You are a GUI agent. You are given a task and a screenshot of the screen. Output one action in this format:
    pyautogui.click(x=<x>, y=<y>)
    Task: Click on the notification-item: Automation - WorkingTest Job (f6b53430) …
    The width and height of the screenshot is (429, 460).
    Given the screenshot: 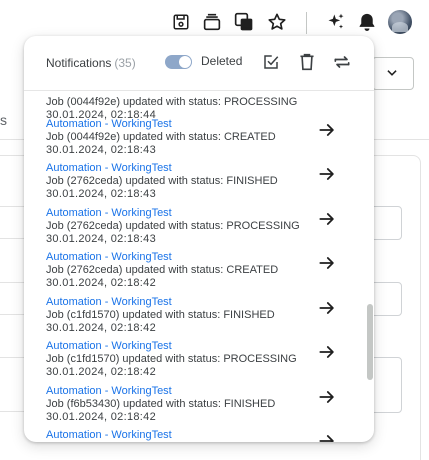 What is the action you would take?
    pyautogui.click(x=194, y=407)
    